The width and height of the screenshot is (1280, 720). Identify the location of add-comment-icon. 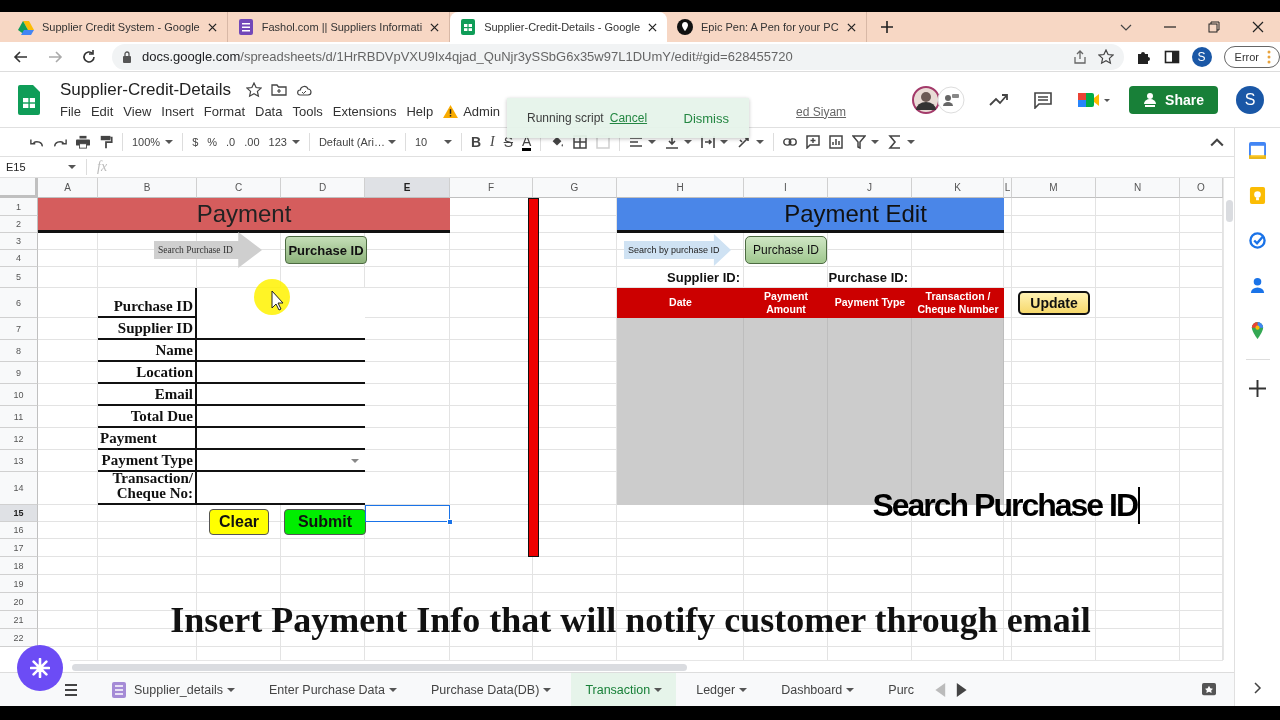
(813, 142).